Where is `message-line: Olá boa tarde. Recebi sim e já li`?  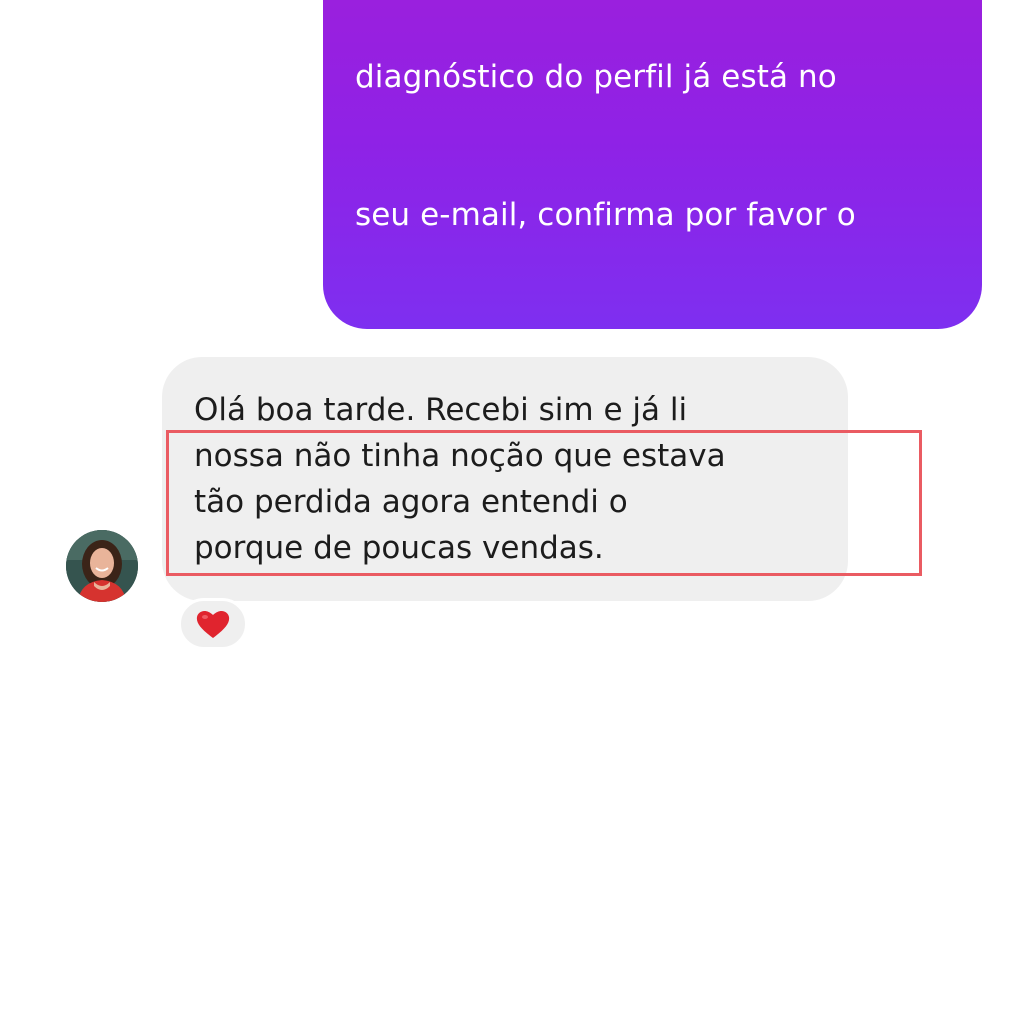 message-line: Olá boa tarde. Recebi sim e já li is located at coordinates (441, 410).